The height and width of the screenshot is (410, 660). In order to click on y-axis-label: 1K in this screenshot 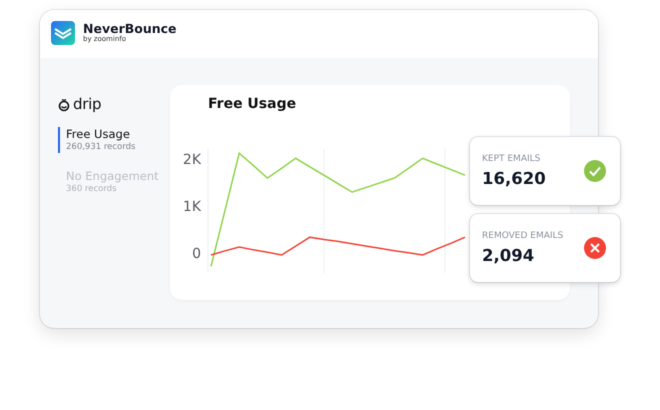, I will do `click(191, 207)`.